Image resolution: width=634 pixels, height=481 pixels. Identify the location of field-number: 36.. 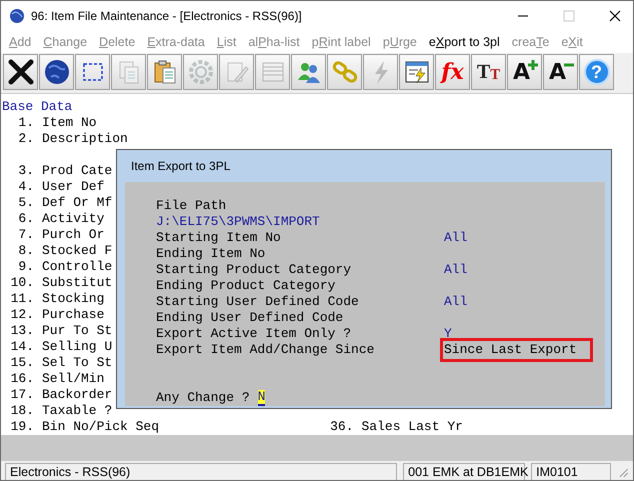
(341, 427).